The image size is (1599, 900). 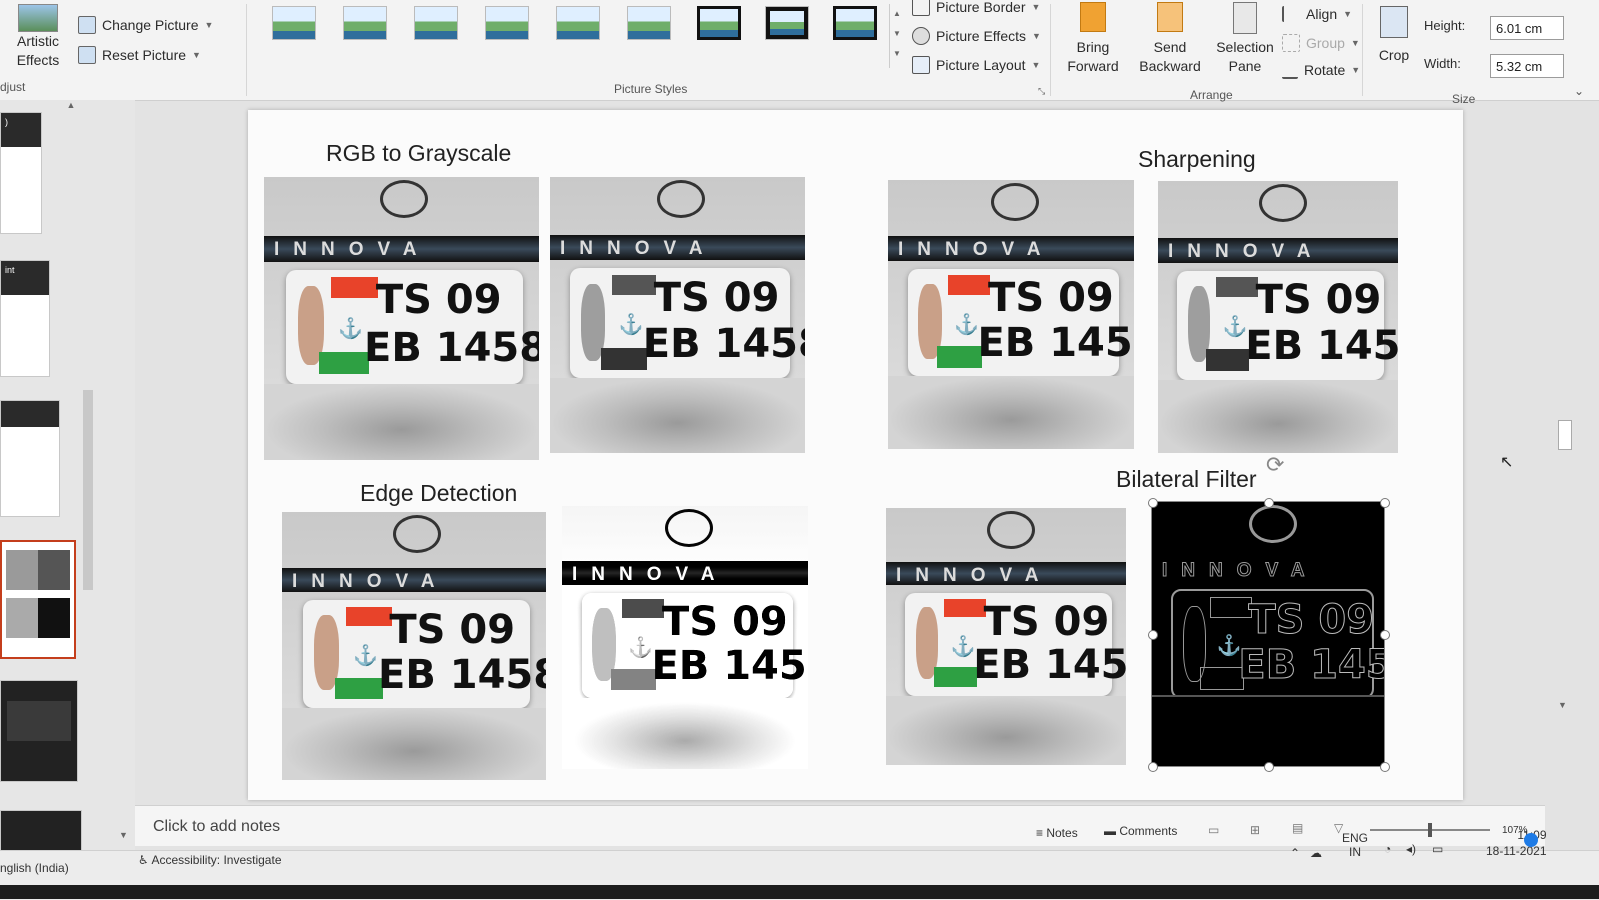 I want to click on comments-button: ▬ Comments, so click(x=1140, y=831).